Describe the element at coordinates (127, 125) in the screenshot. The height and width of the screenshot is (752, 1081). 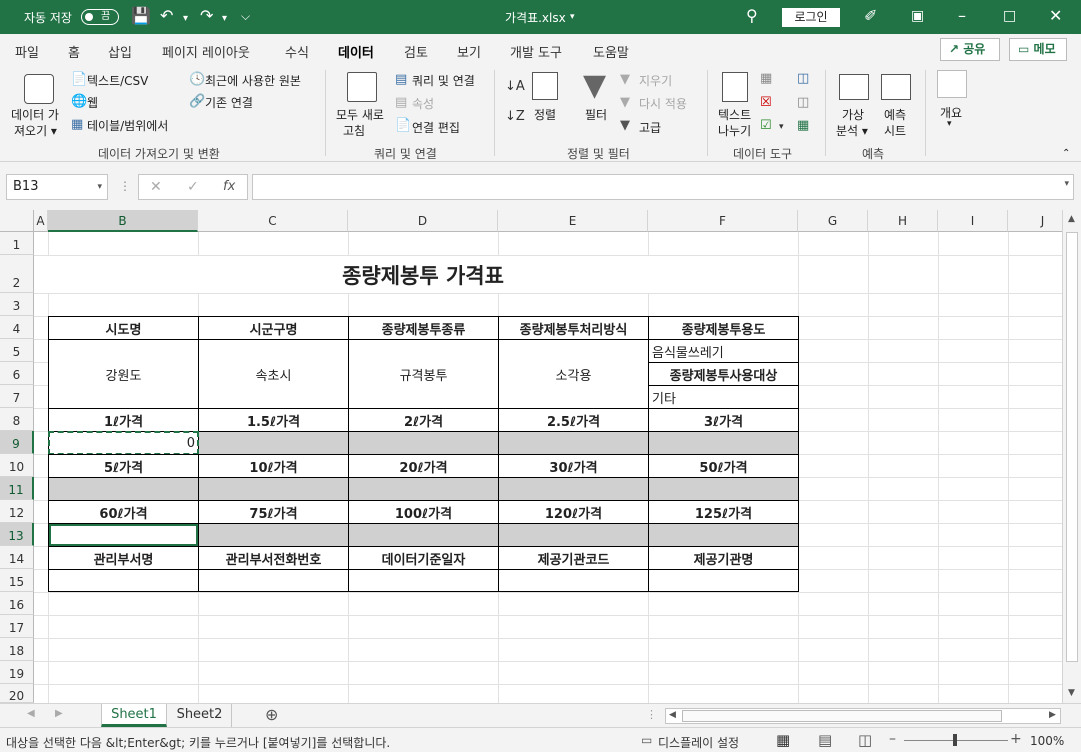
I see `from-table-button: 테이블/범위에서` at that location.